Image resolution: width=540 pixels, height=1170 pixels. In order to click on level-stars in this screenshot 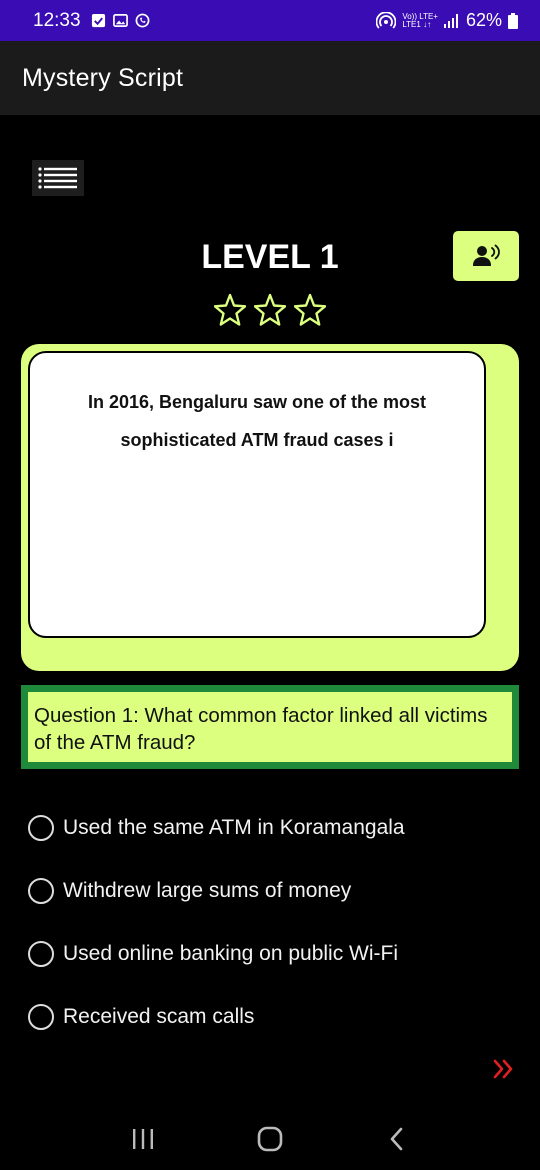, I will do `click(270, 310)`.